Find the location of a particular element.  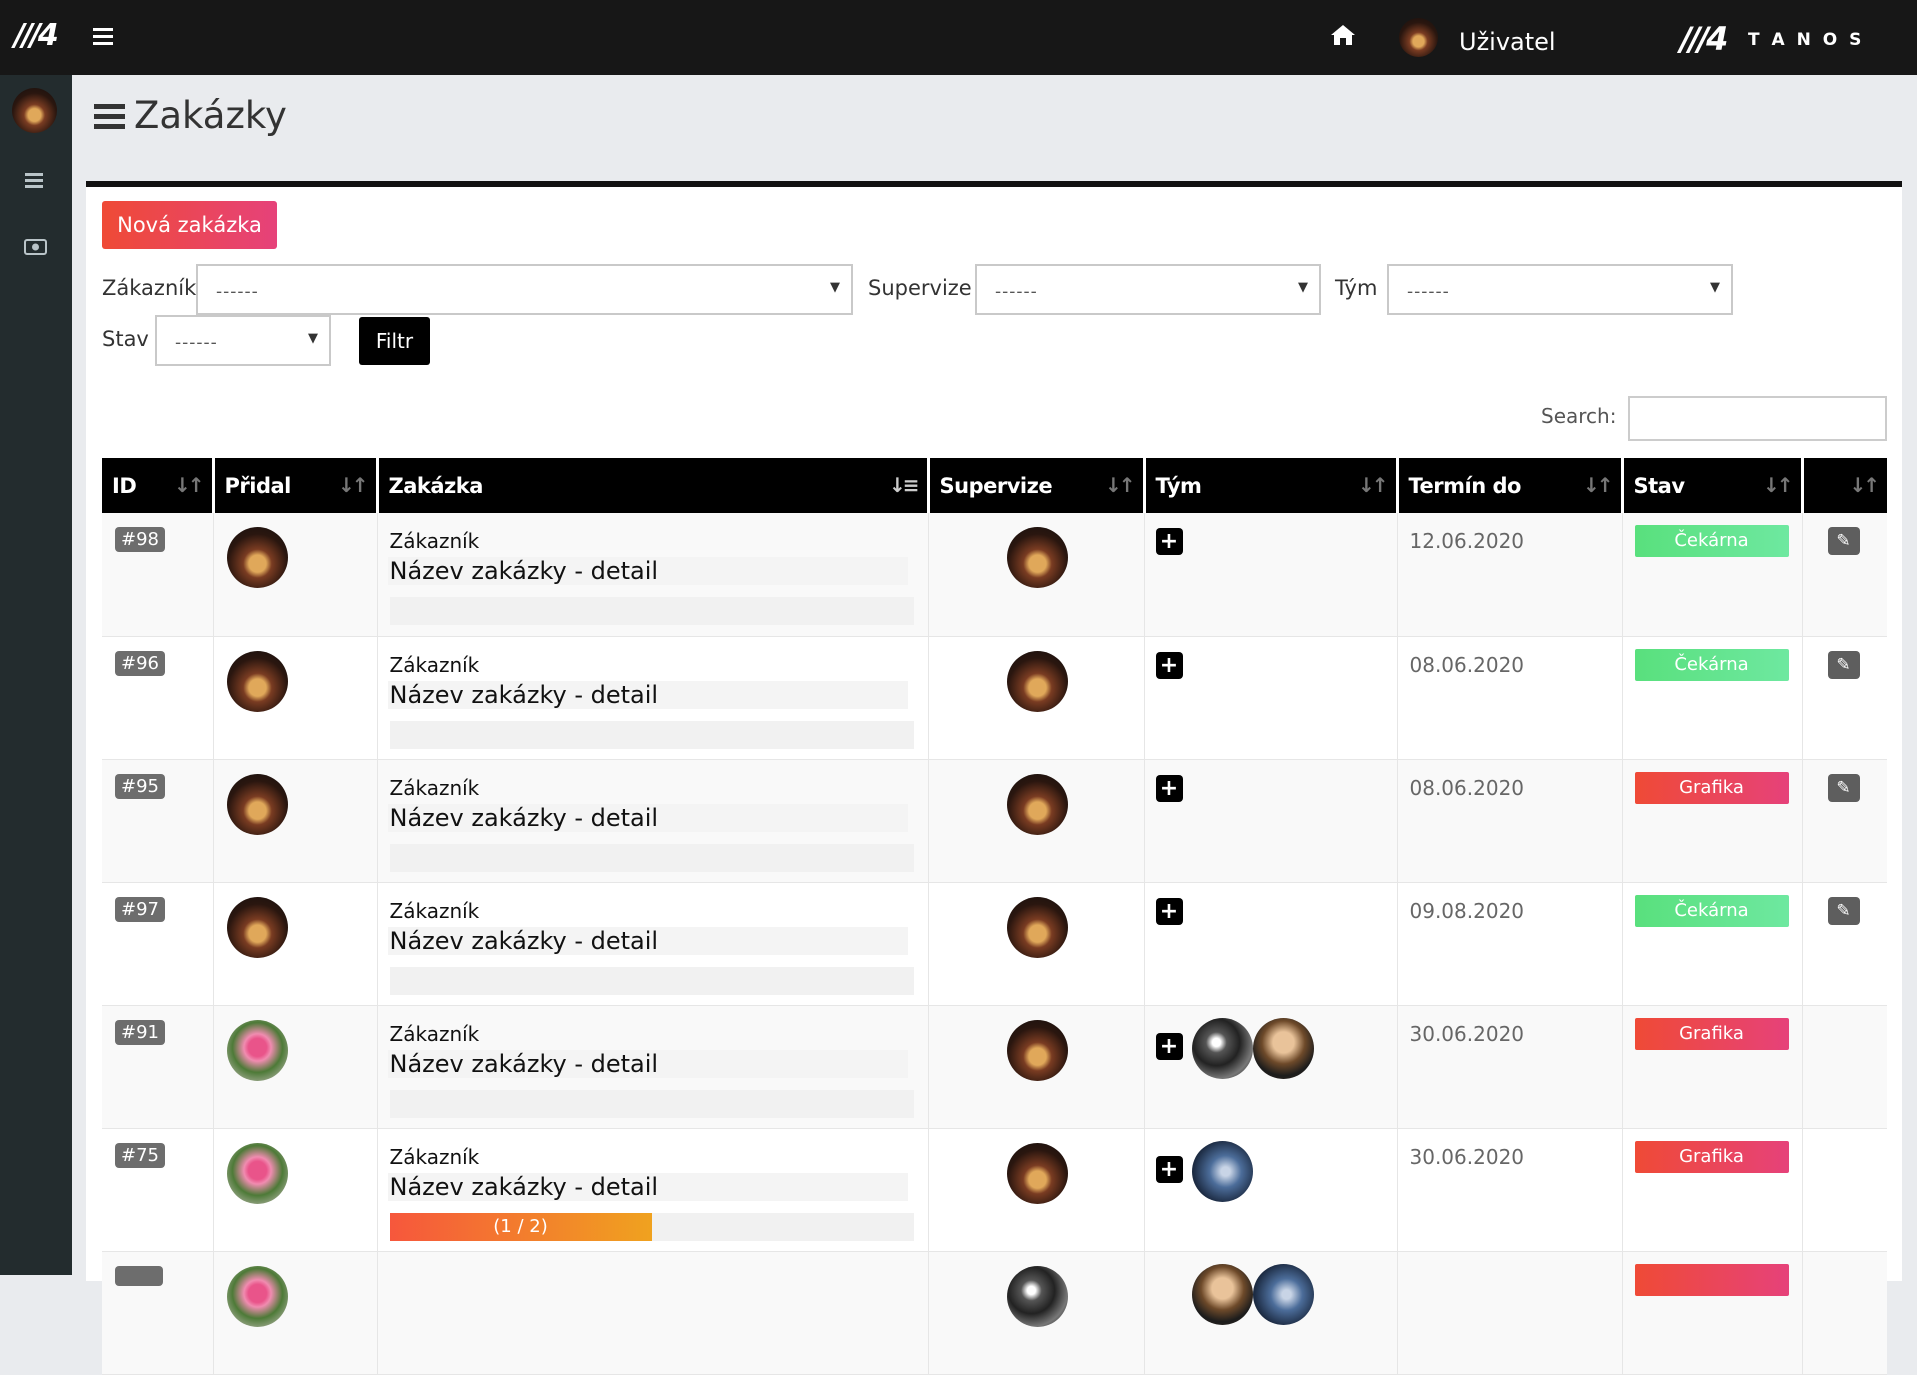

column-header-supervision: Supervize ↓↑ is located at coordinates (1037, 485).